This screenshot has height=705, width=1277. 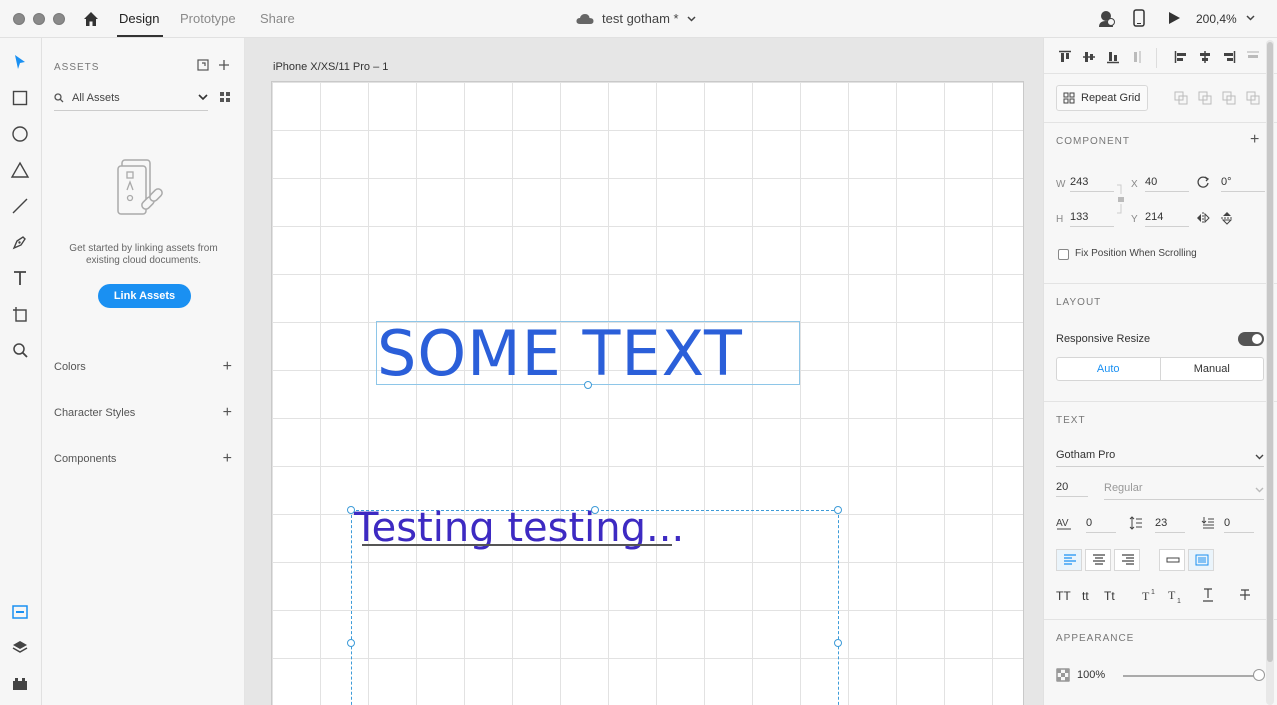 I want to click on minimize-window-button, so click(x=39, y=19).